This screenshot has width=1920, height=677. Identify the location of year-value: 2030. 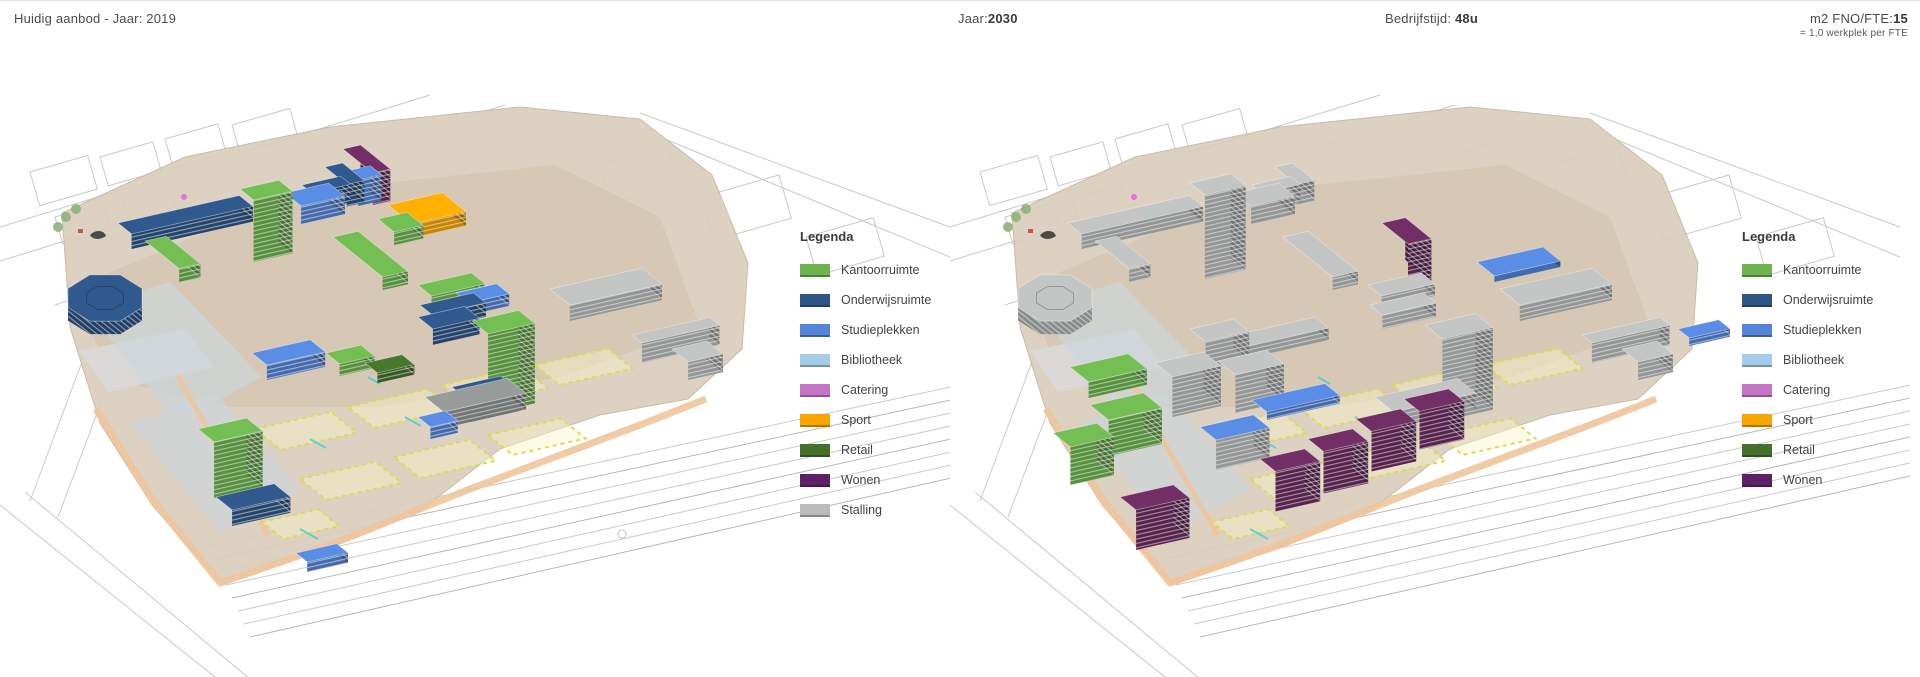
(1002, 18).